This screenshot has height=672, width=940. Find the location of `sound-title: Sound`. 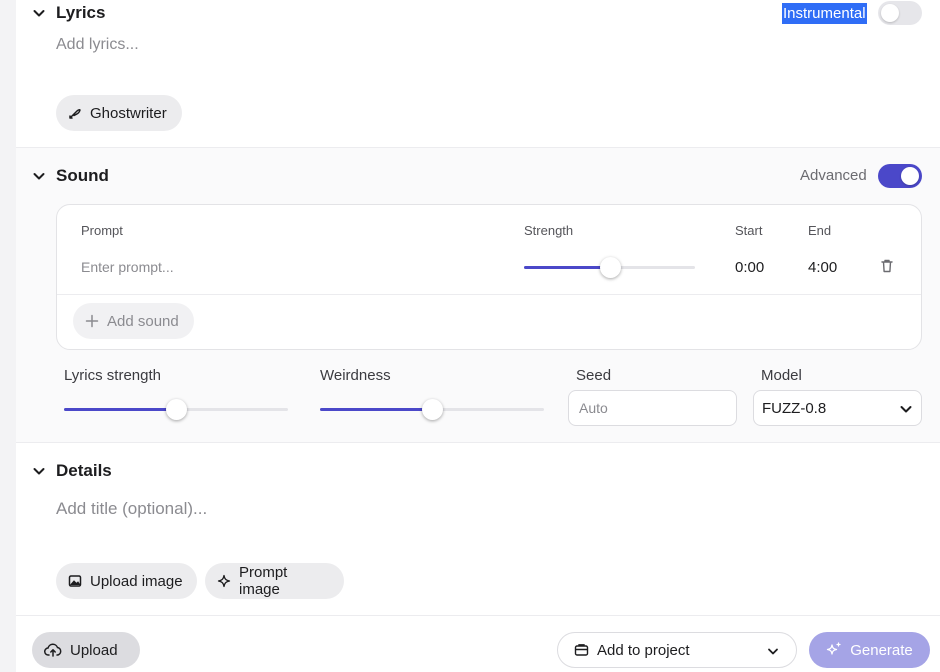

sound-title: Sound is located at coordinates (82, 175).